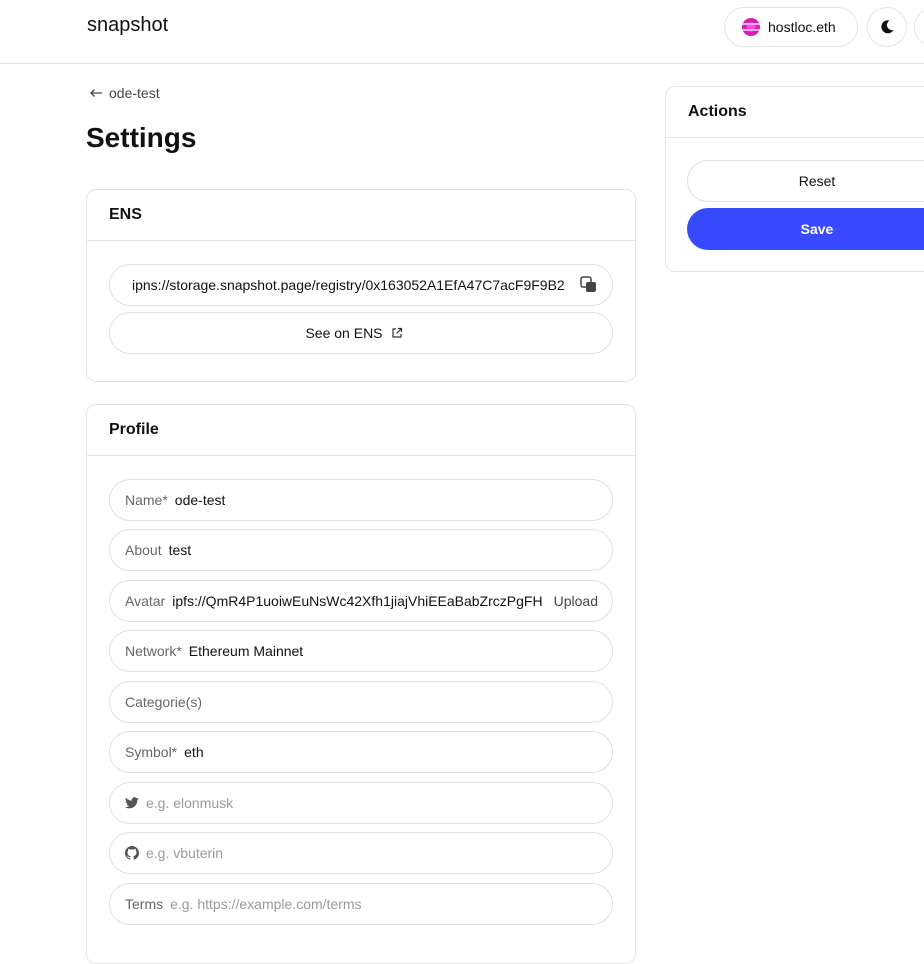  What do you see at coordinates (361, 651) in the screenshot?
I see `network-field: Network* Ethereum Mainnet` at bounding box center [361, 651].